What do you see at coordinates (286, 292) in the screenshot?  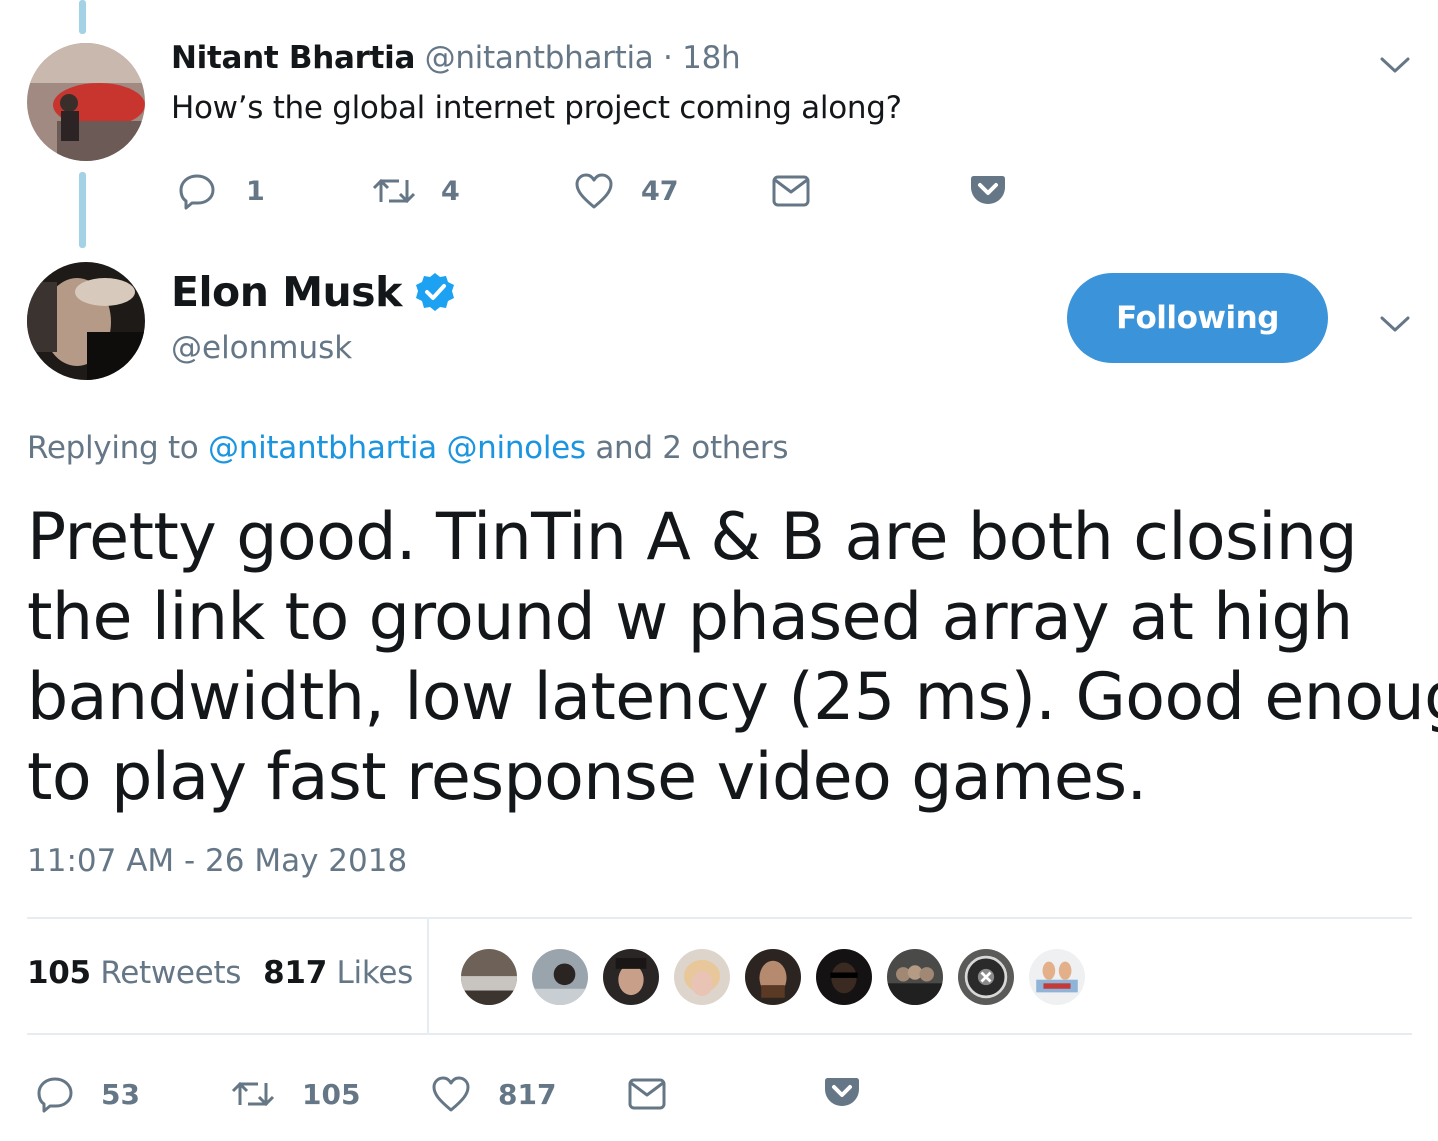 I see `author-name: Elon Musk` at bounding box center [286, 292].